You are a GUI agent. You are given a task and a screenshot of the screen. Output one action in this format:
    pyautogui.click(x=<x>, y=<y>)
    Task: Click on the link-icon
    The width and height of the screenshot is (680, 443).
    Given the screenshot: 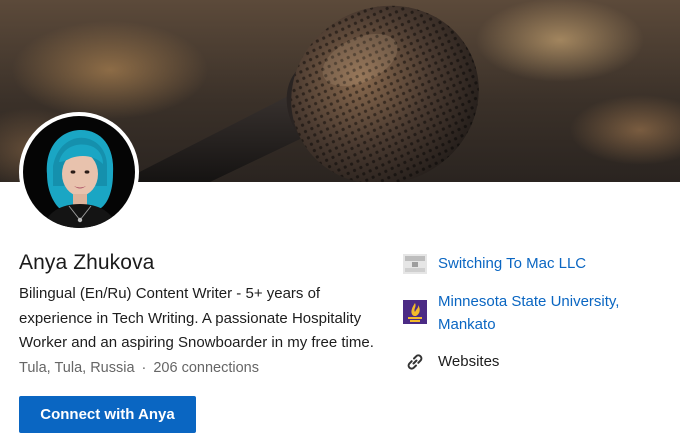 What is the action you would take?
    pyautogui.click(x=415, y=362)
    